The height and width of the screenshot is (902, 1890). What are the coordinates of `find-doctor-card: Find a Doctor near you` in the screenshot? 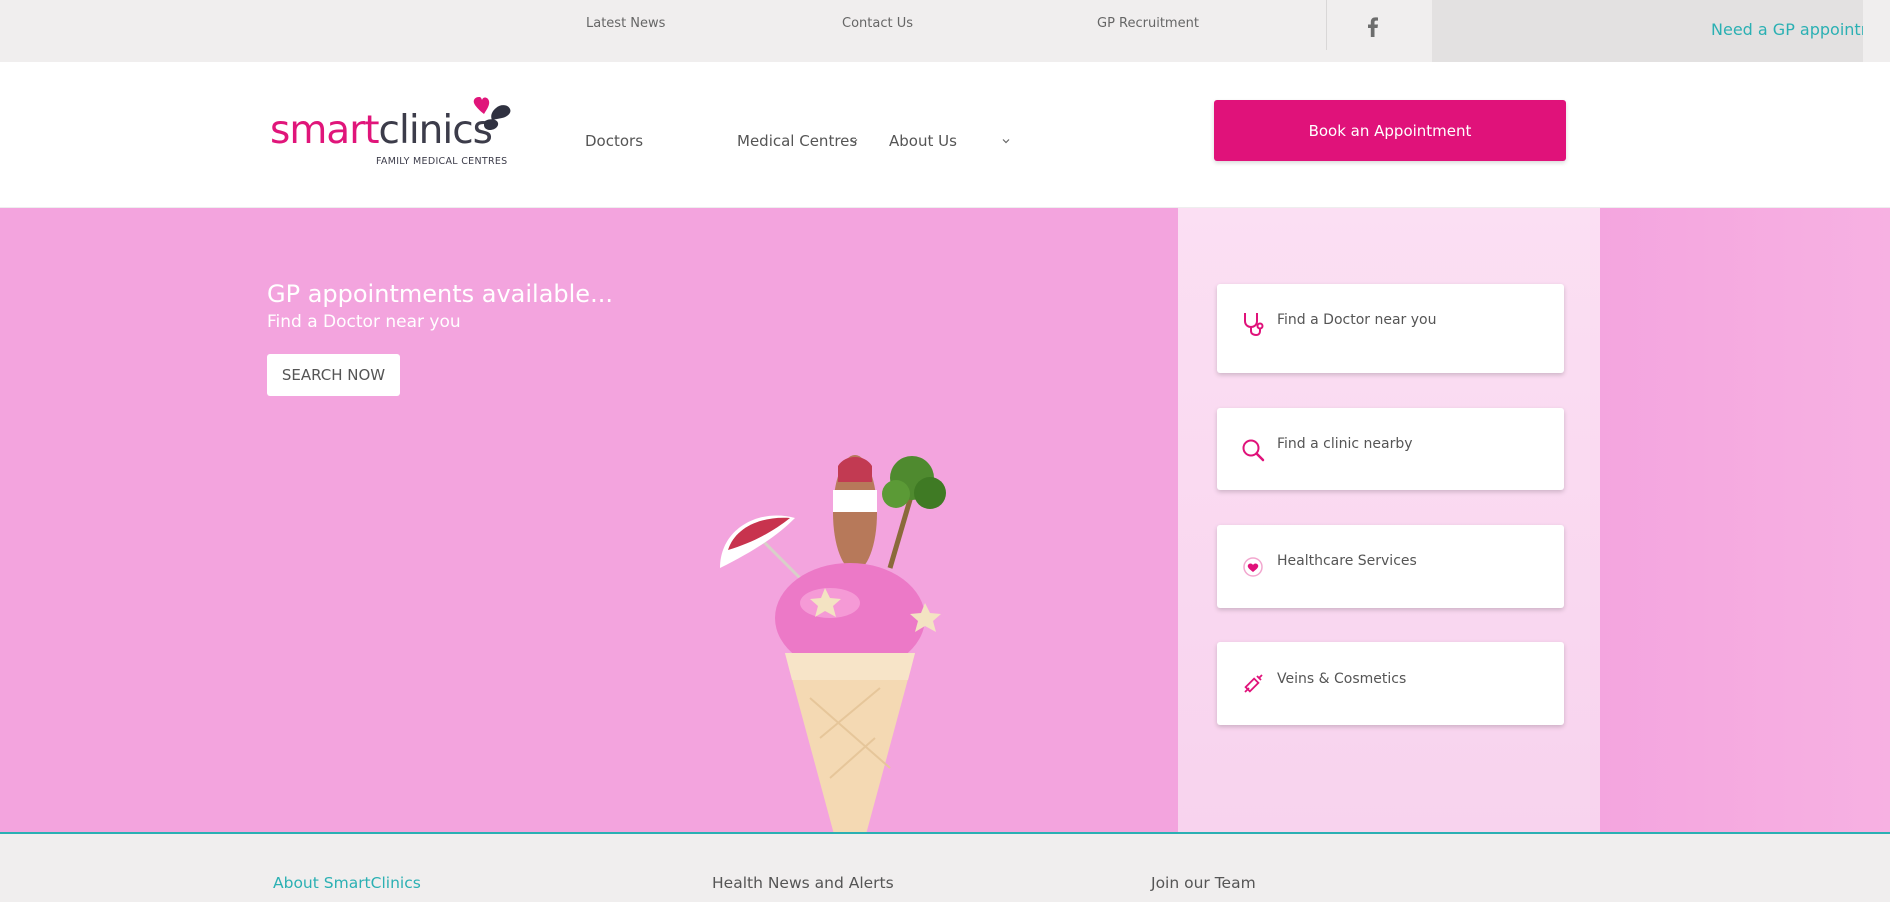 It's located at (1390, 328).